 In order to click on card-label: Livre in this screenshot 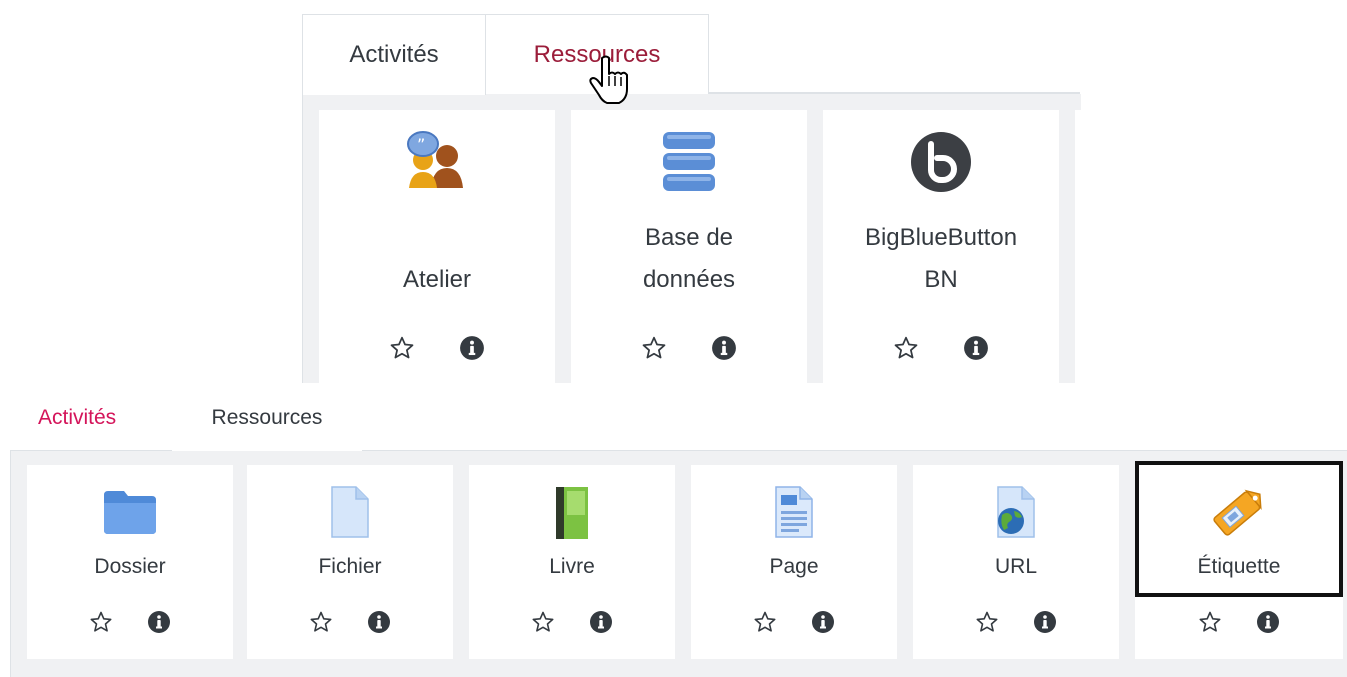, I will do `click(572, 566)`.